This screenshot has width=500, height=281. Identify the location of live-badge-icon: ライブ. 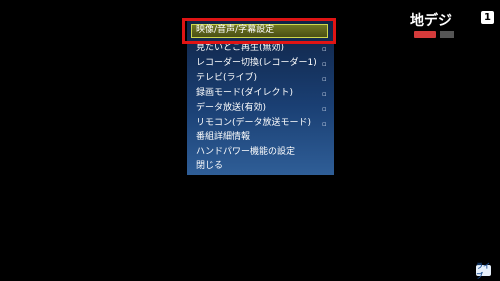
(483, 270).